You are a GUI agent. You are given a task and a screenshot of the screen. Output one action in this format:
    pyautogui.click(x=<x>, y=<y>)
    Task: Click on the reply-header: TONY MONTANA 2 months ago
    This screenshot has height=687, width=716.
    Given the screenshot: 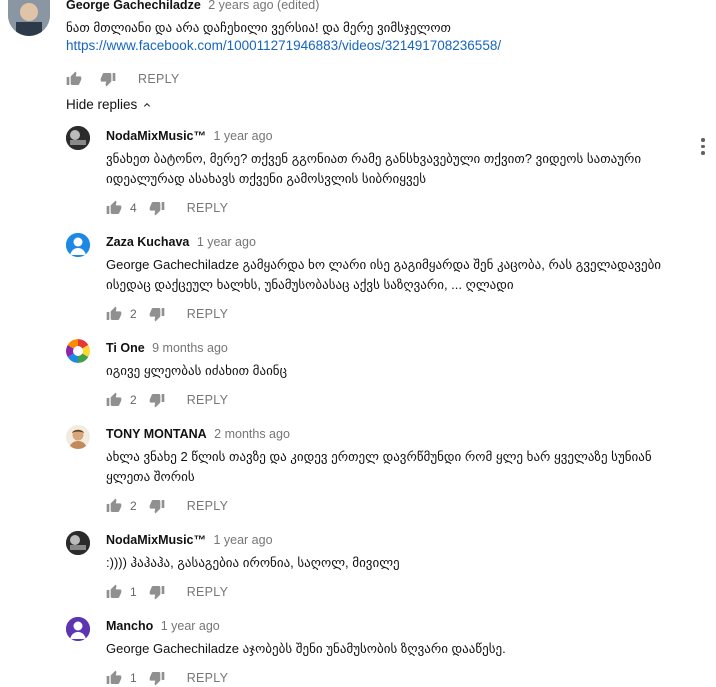 What is the action you would take?
    pyautogui.click(x=198, y=434)
    